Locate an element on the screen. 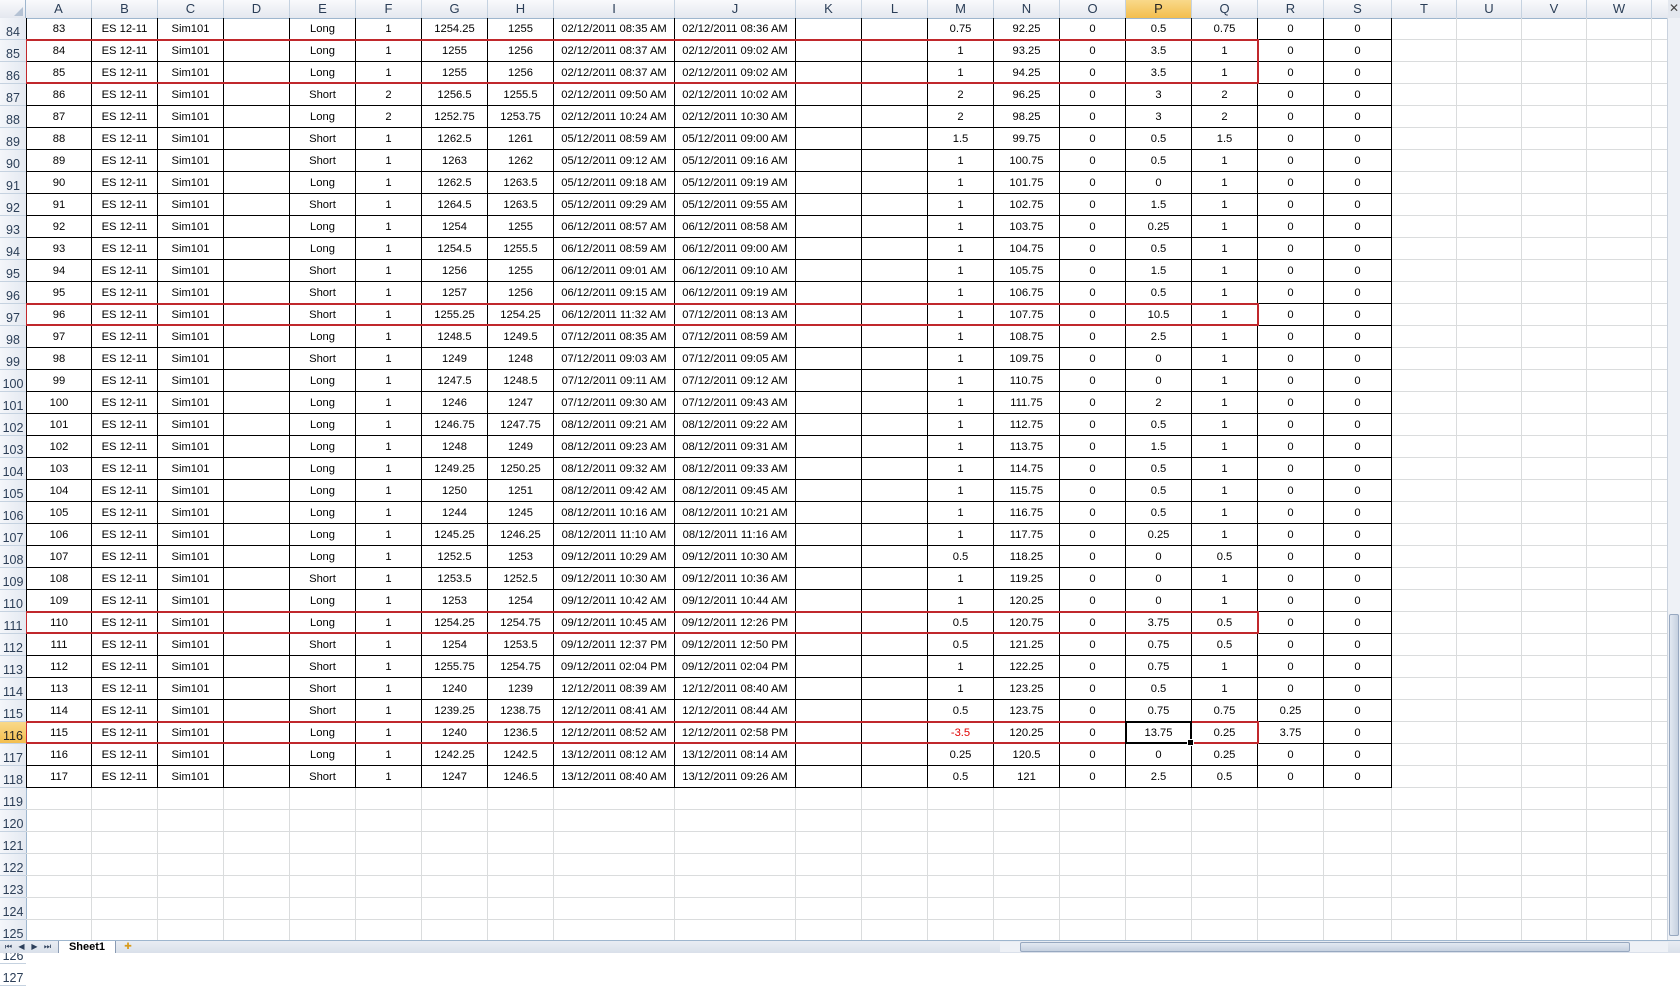 This screenshot has height=992, width=1680. cell-F117: 1 is located at coordinates (389, 755).